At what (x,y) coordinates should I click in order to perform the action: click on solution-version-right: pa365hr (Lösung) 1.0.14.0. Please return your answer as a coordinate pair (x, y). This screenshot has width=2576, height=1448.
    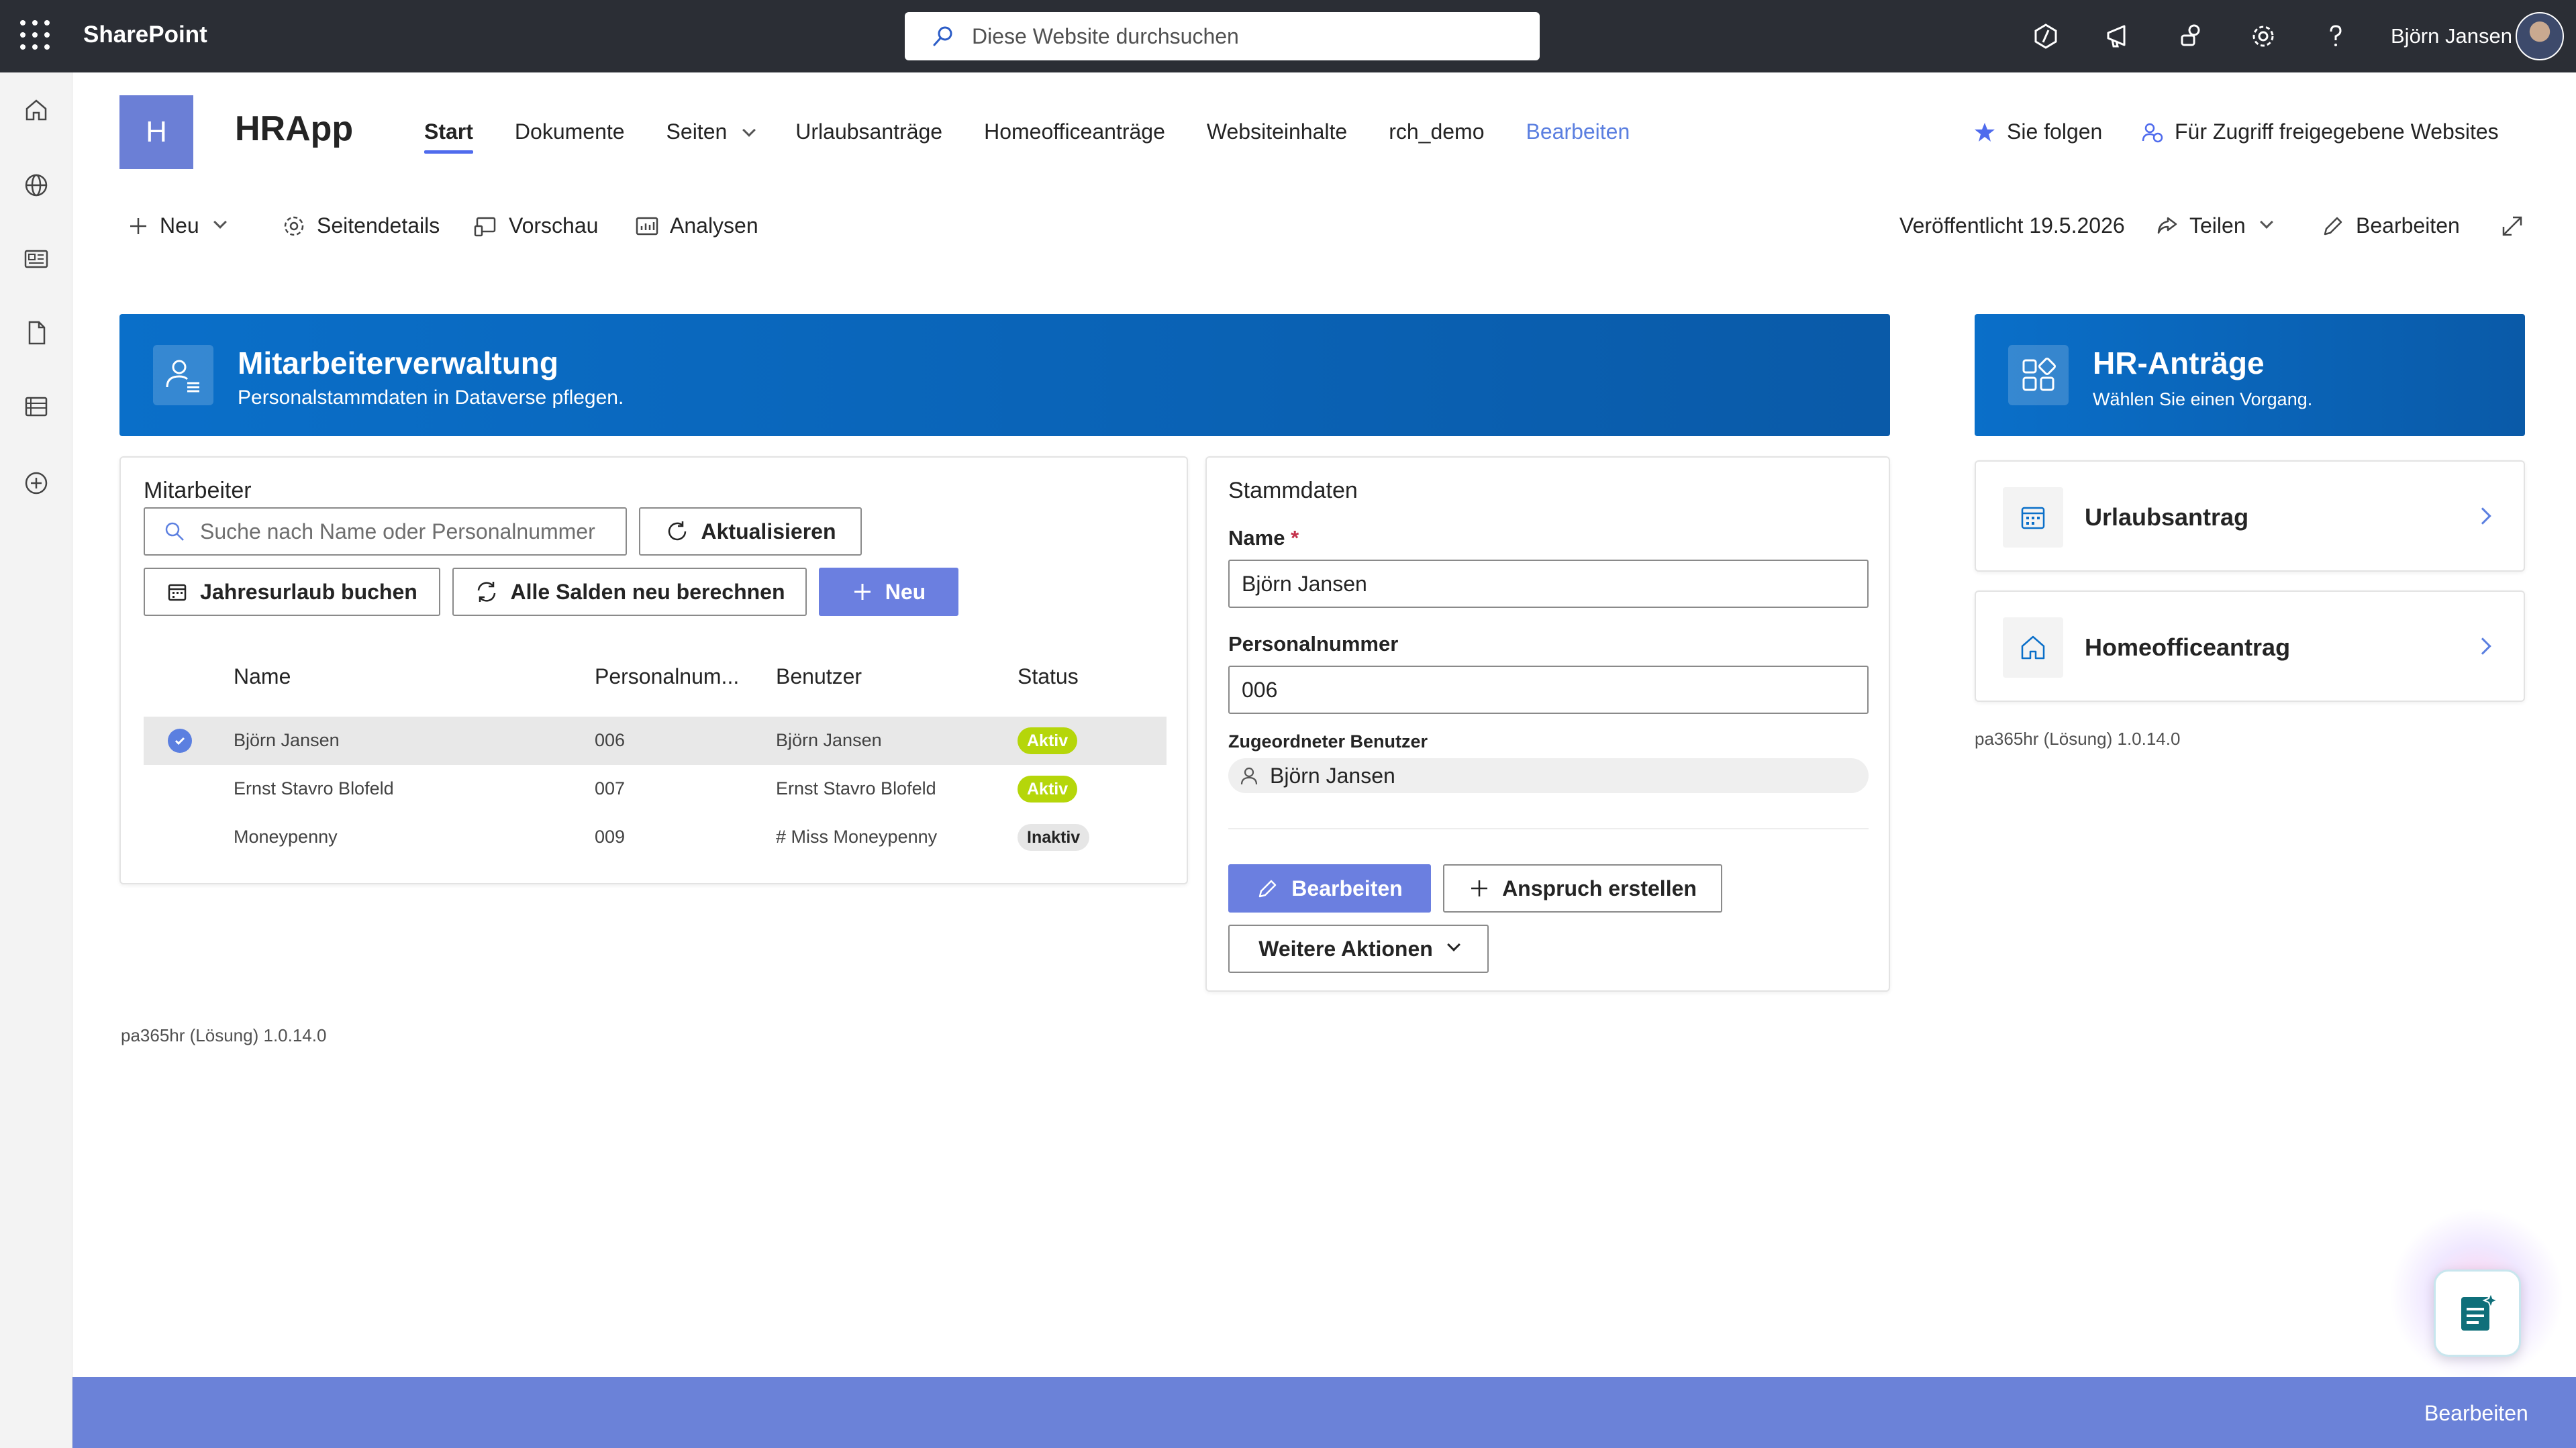
    Looking at the image, I should click on (2078, 739).